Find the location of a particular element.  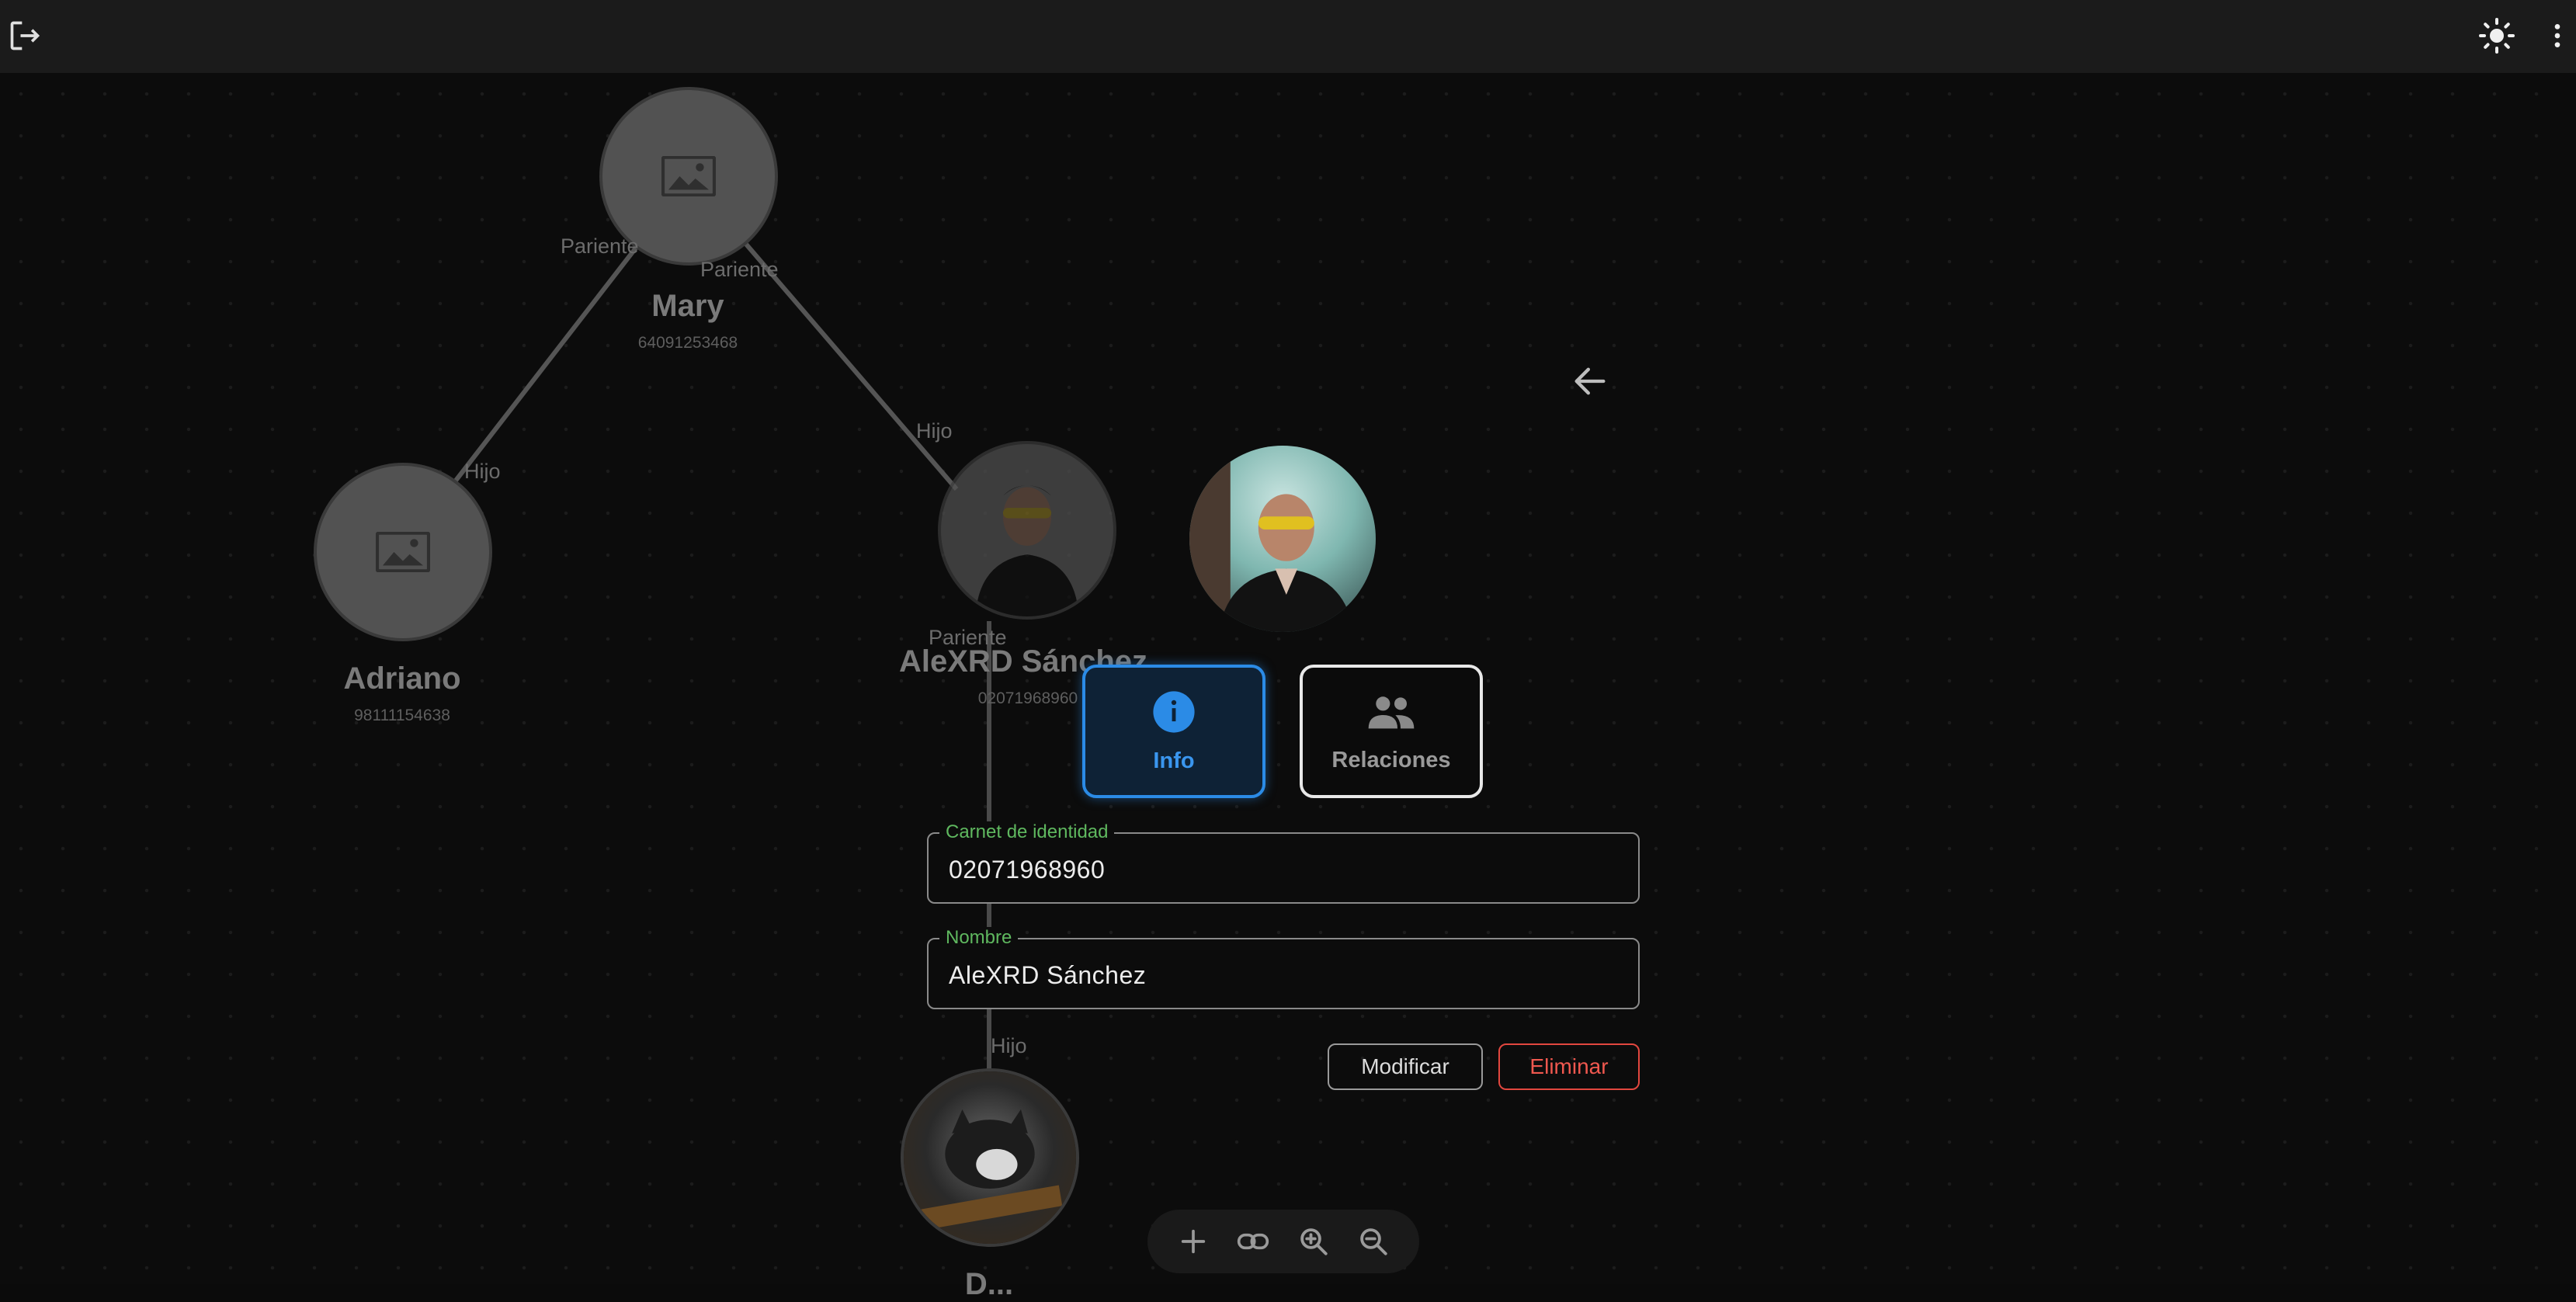

nombre-input is located at coordinates (1282, 975).